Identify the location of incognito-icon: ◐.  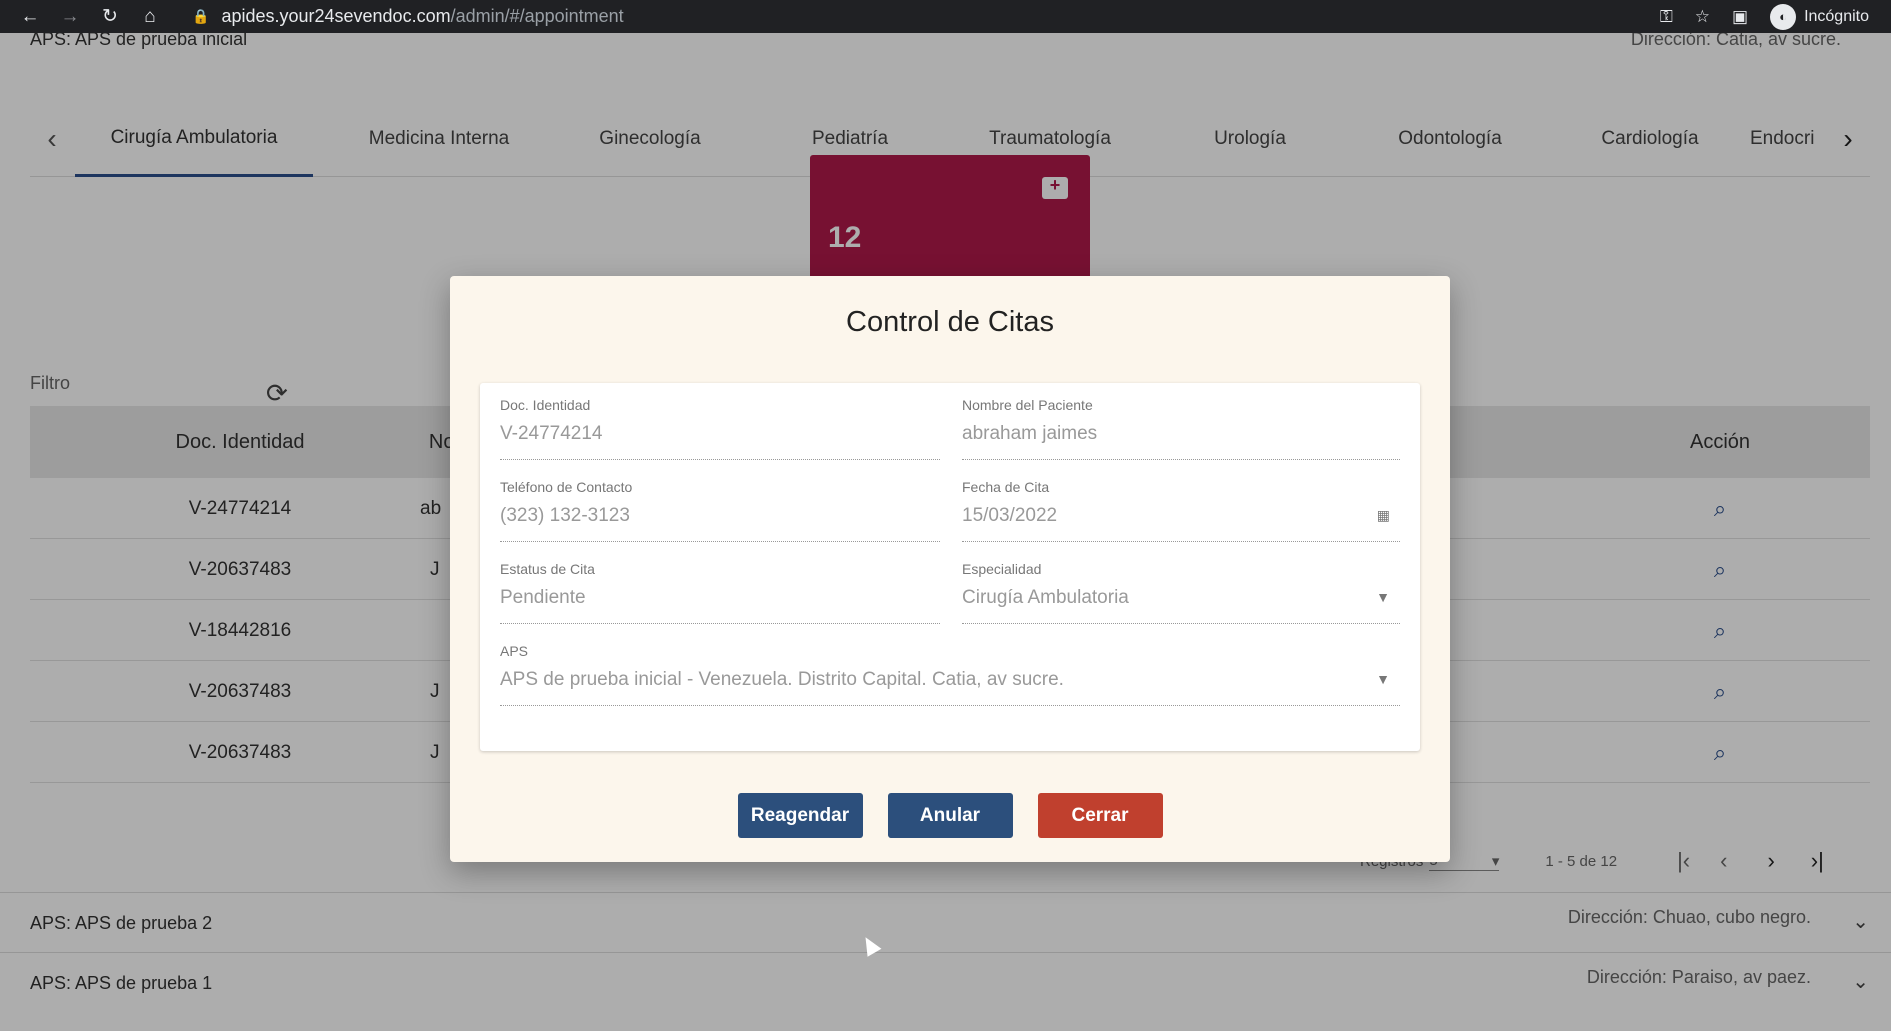
(1783, 16).